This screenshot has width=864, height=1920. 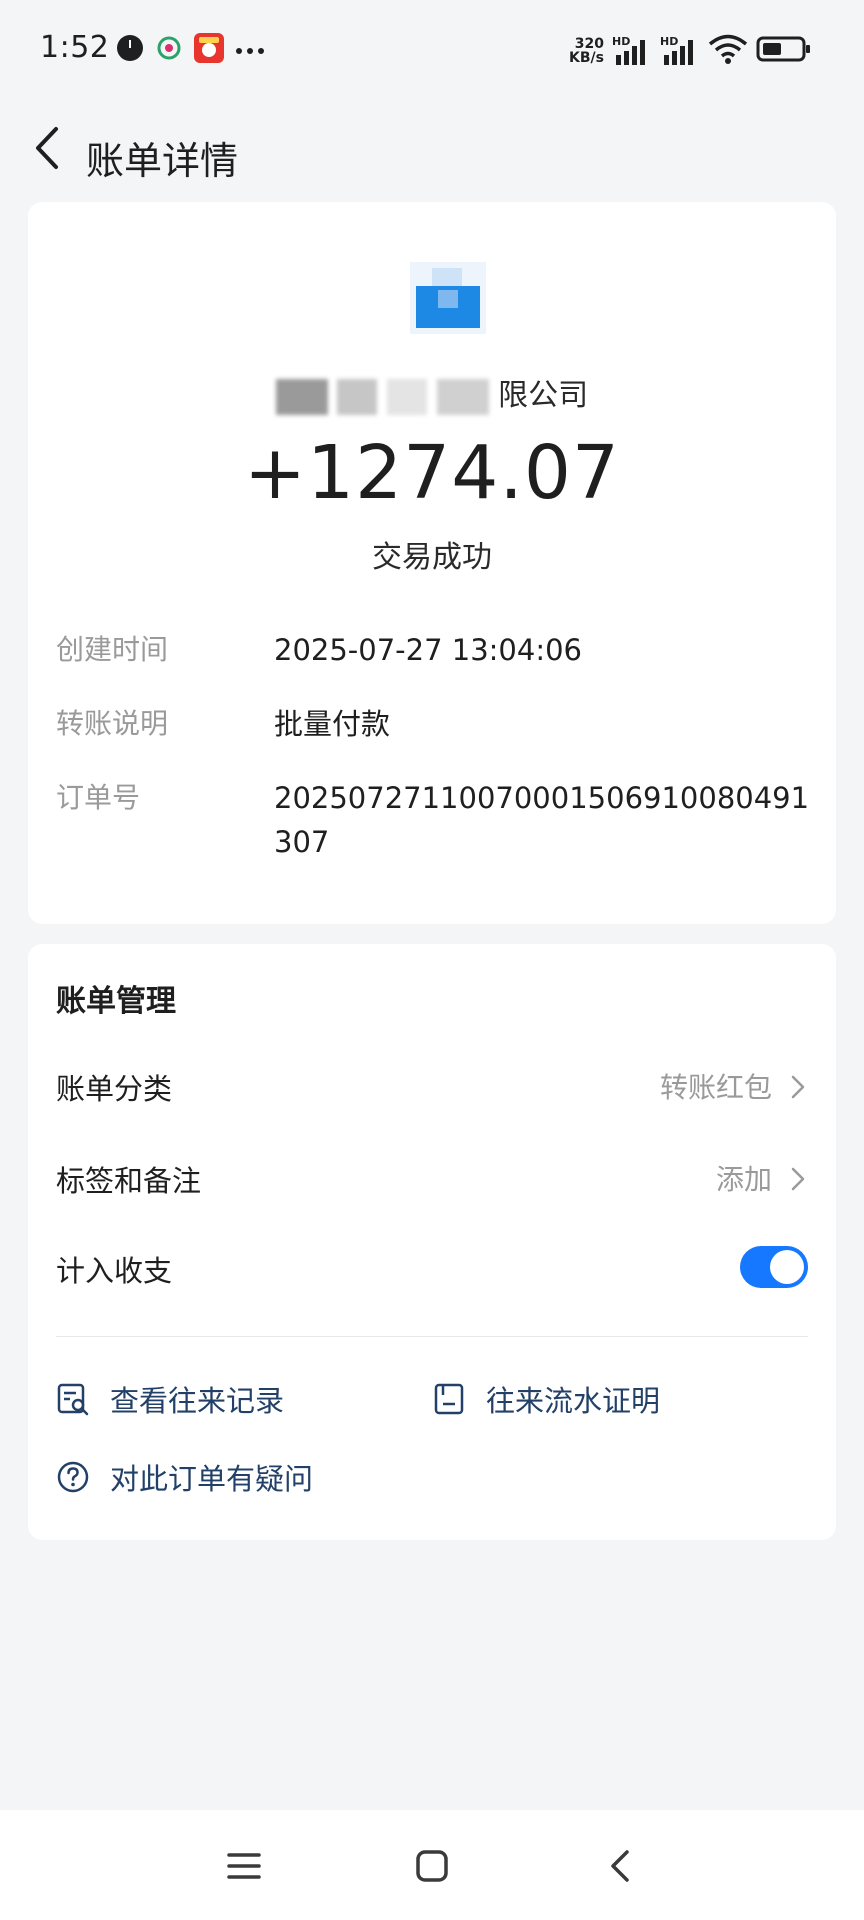 I want to click on detail-value: 批量付款, so click(x=332, y=724).